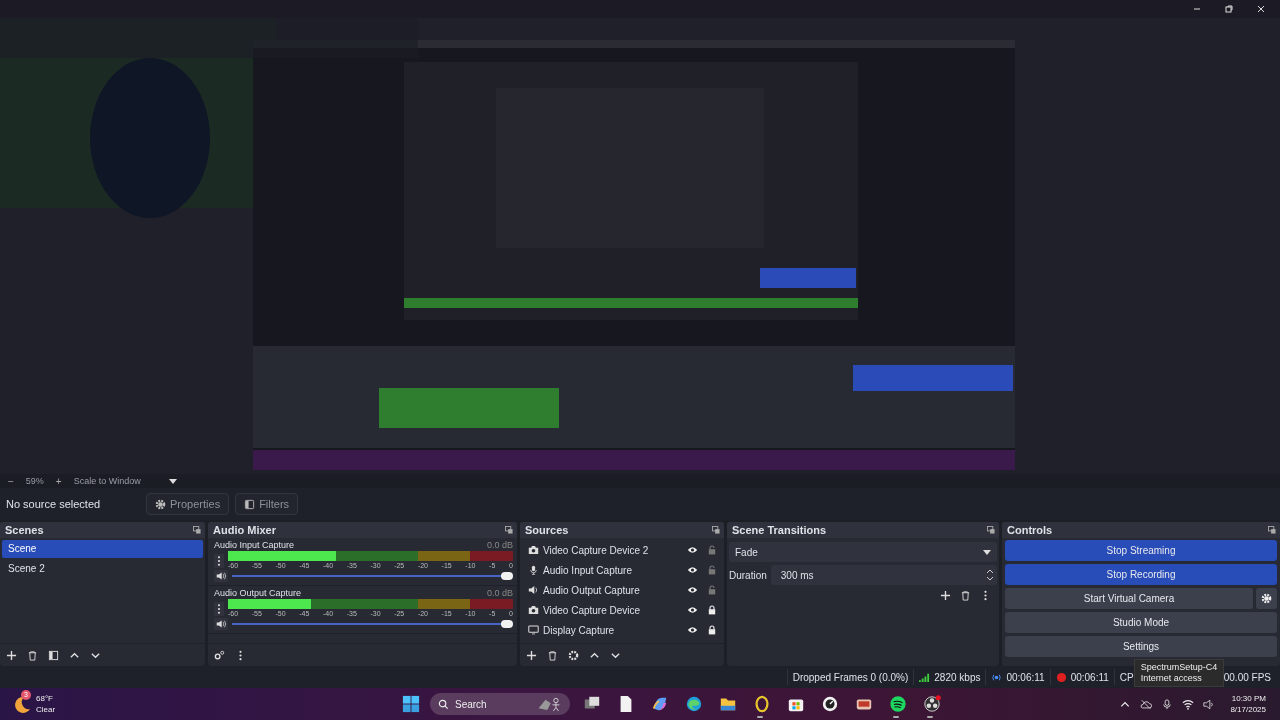 The image size is (1280, 720). Describe the element at coordinates (1261, 9) in the screenshot. I see `close-icon` at that location.